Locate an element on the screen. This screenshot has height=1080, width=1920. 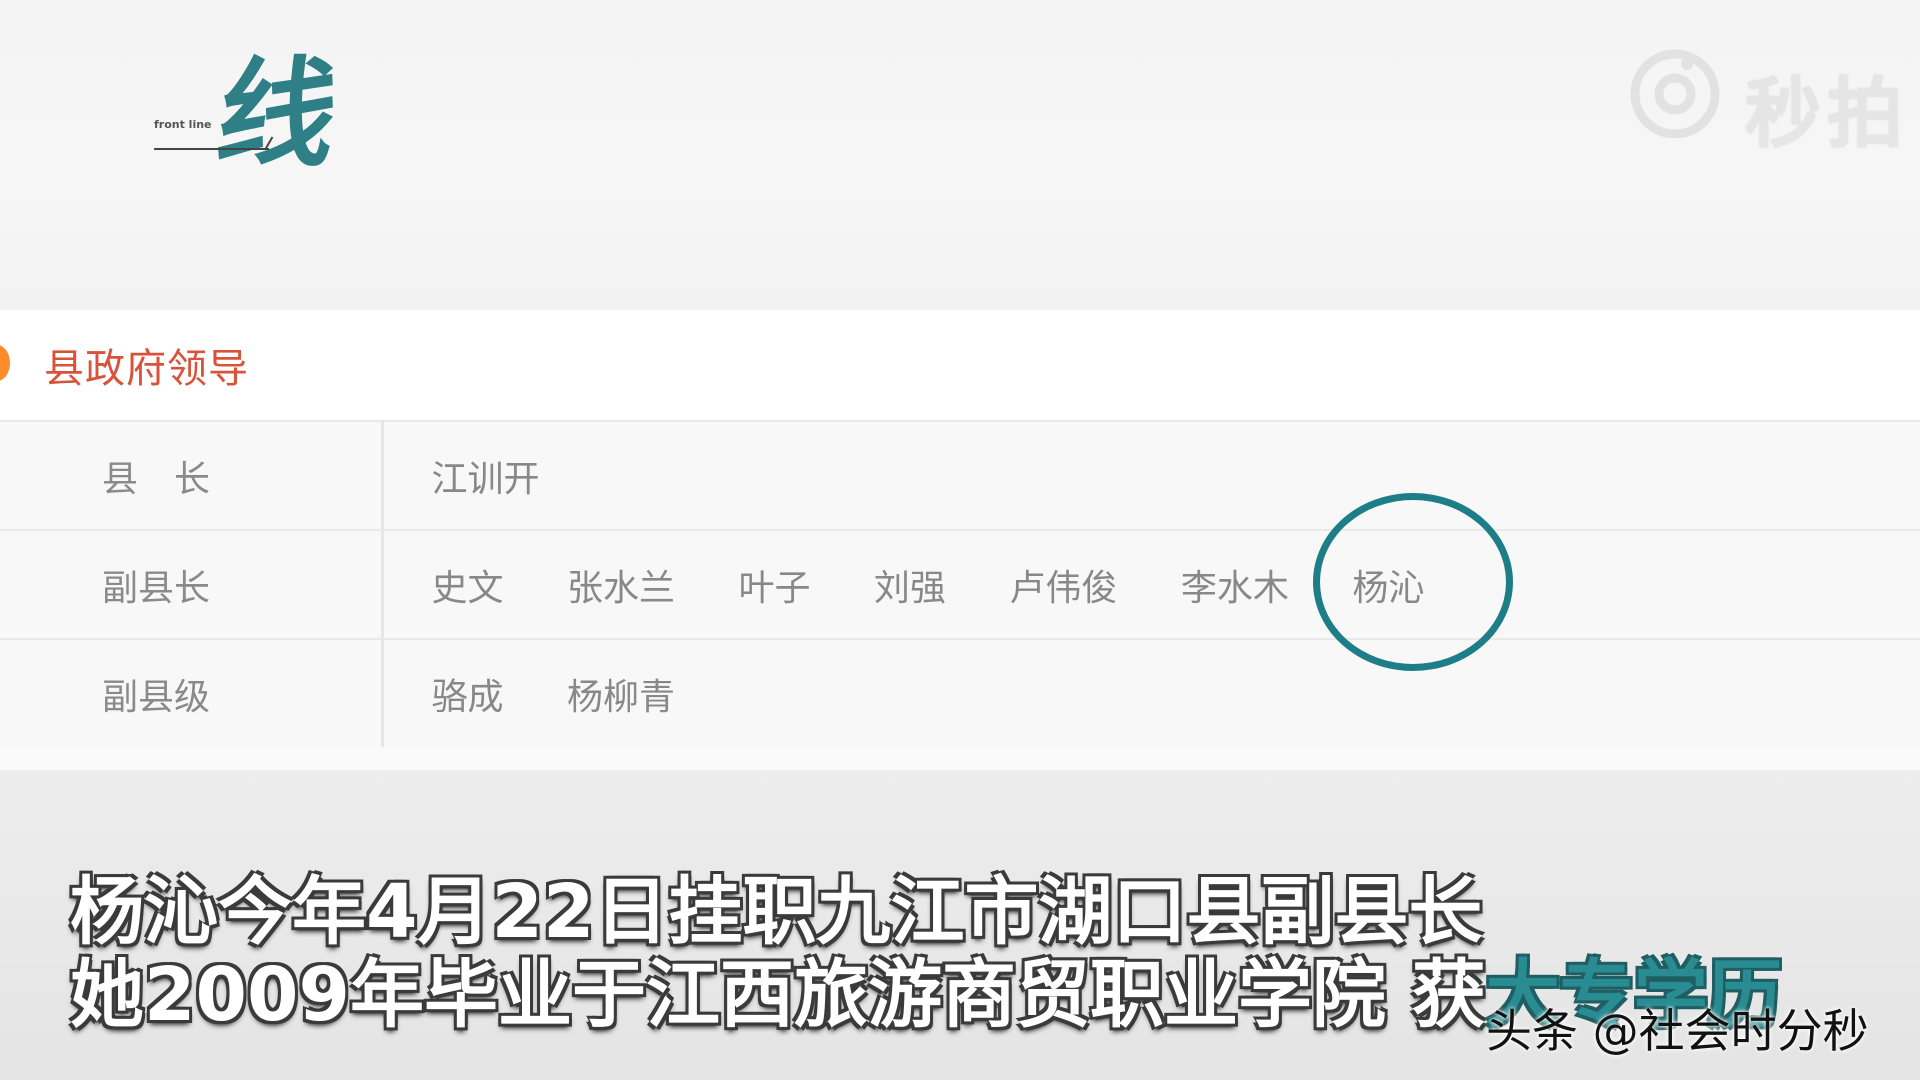
leader-name-link: 叶子 is located at coordinates (774, 585).